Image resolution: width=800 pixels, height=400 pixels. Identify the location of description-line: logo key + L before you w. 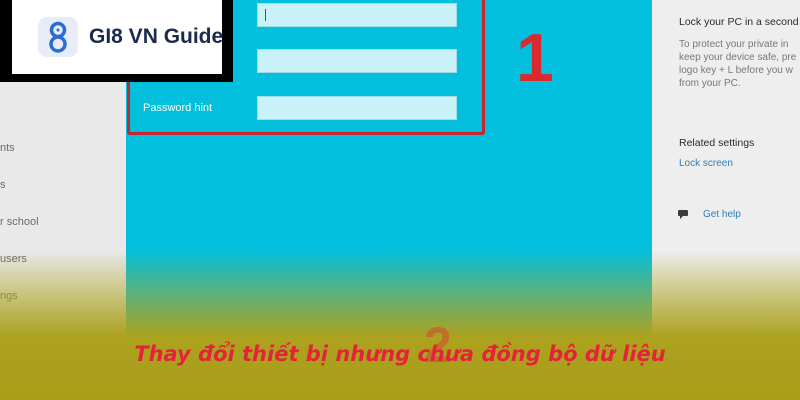
(736, 70).